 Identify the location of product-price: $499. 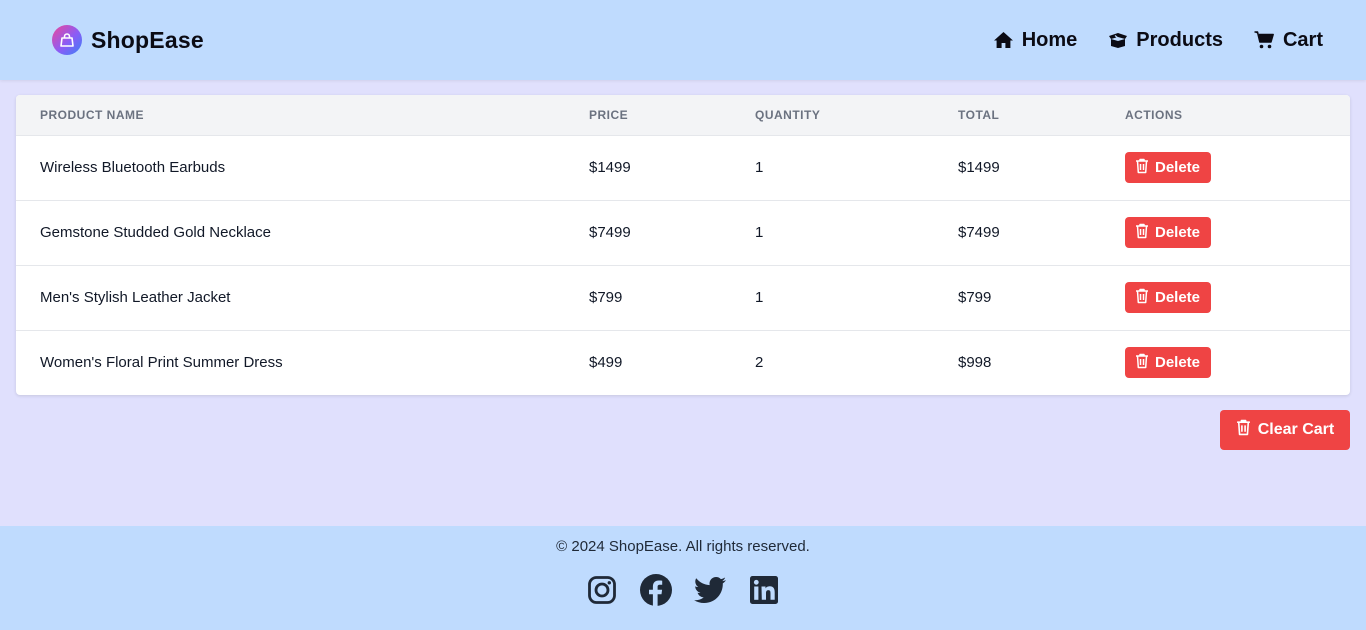
(606, 363).